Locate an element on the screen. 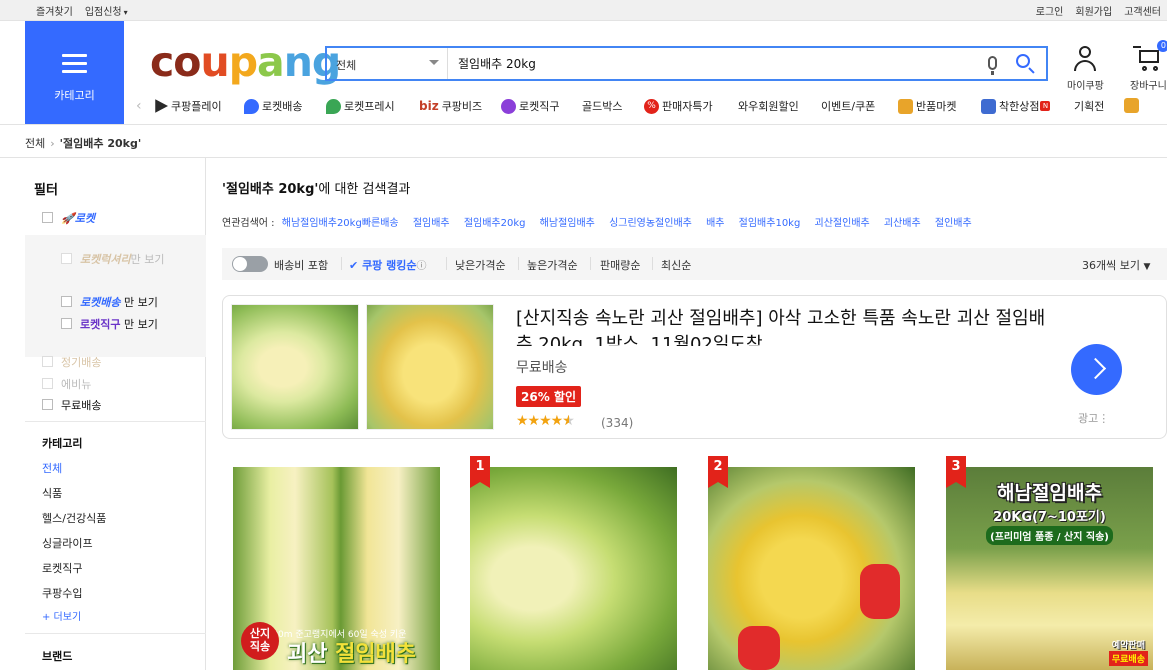  related-keyword: 괴산배추 is located at coordinates (902, 223).